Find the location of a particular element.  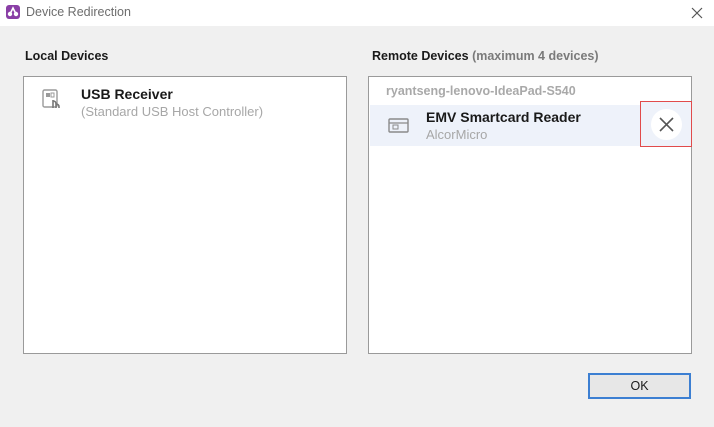

remove-device-circle is located at coordinates (666, 124).